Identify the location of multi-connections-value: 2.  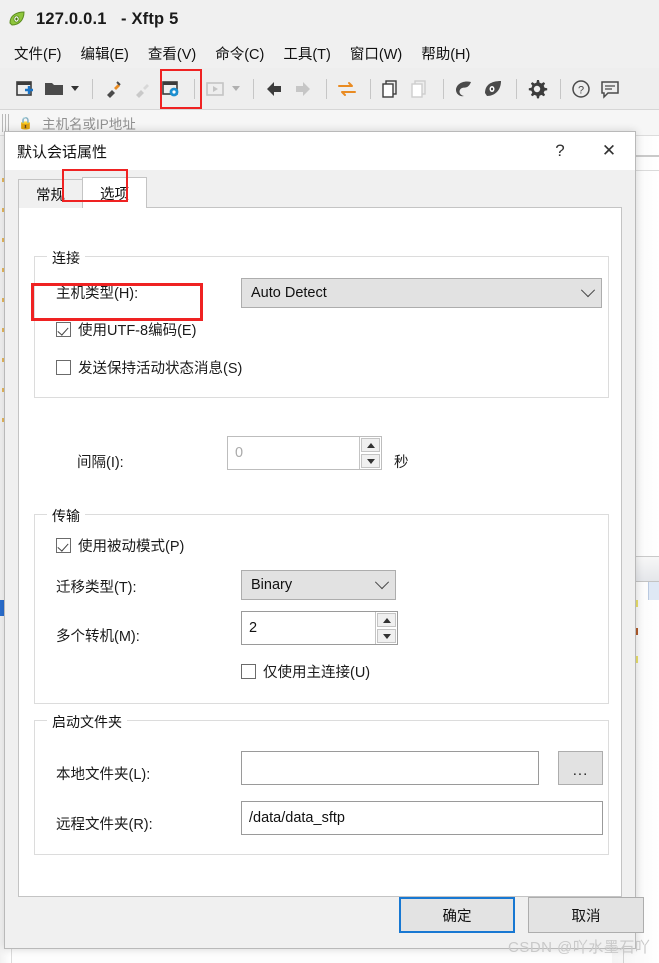
(253, 628).